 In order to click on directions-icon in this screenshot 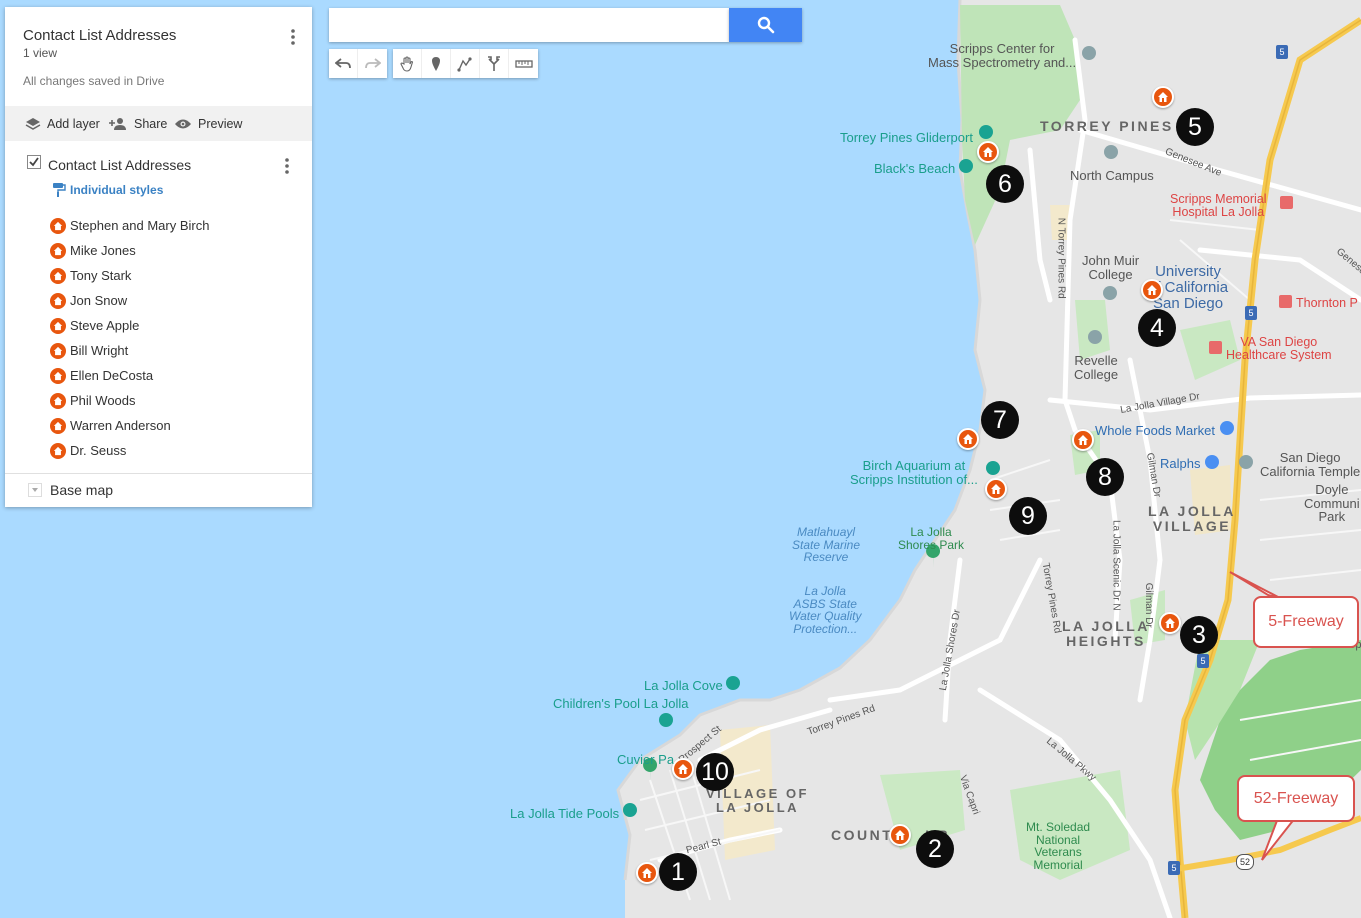, I will do `click(494, 63)`.